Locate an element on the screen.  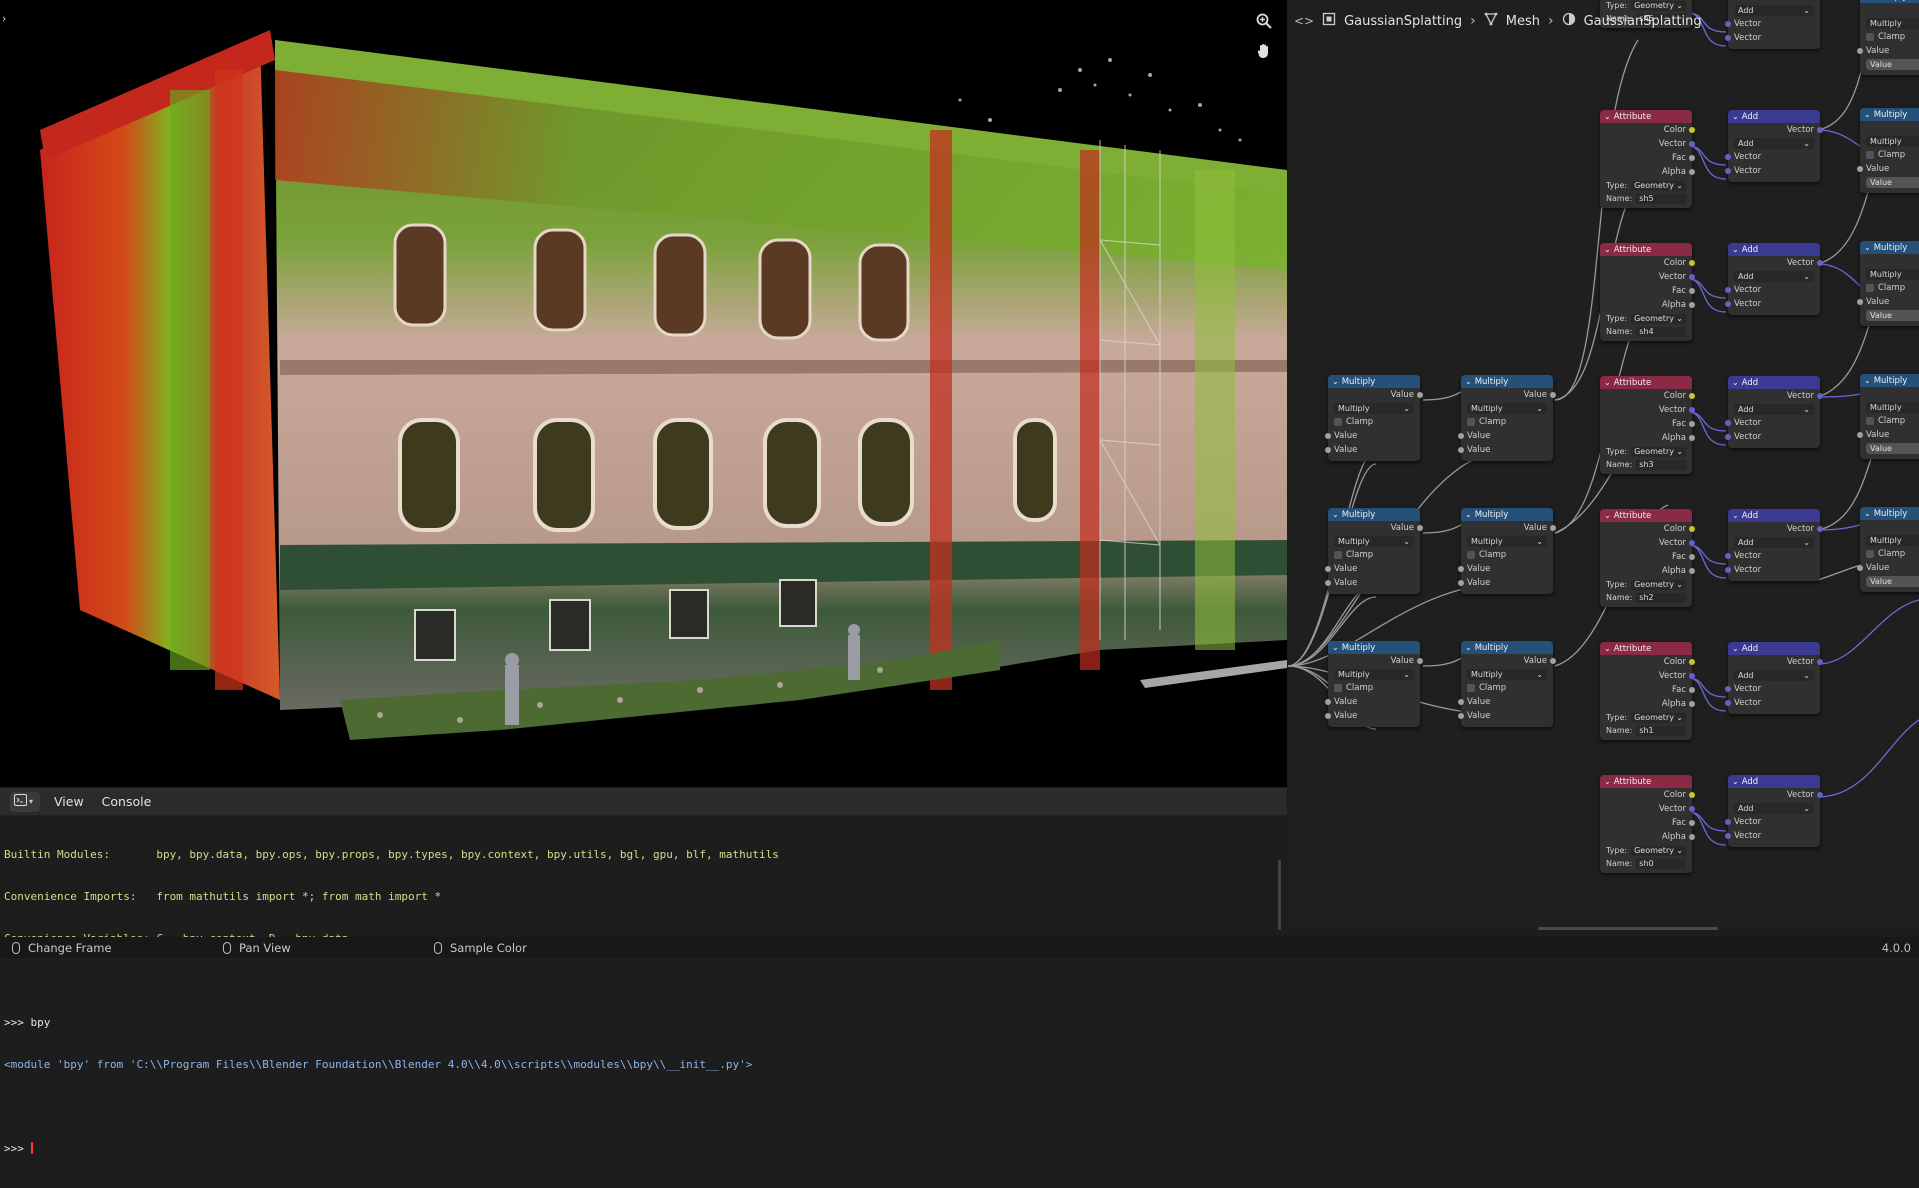
menu-console: Console is located at coordinates (127, 801).